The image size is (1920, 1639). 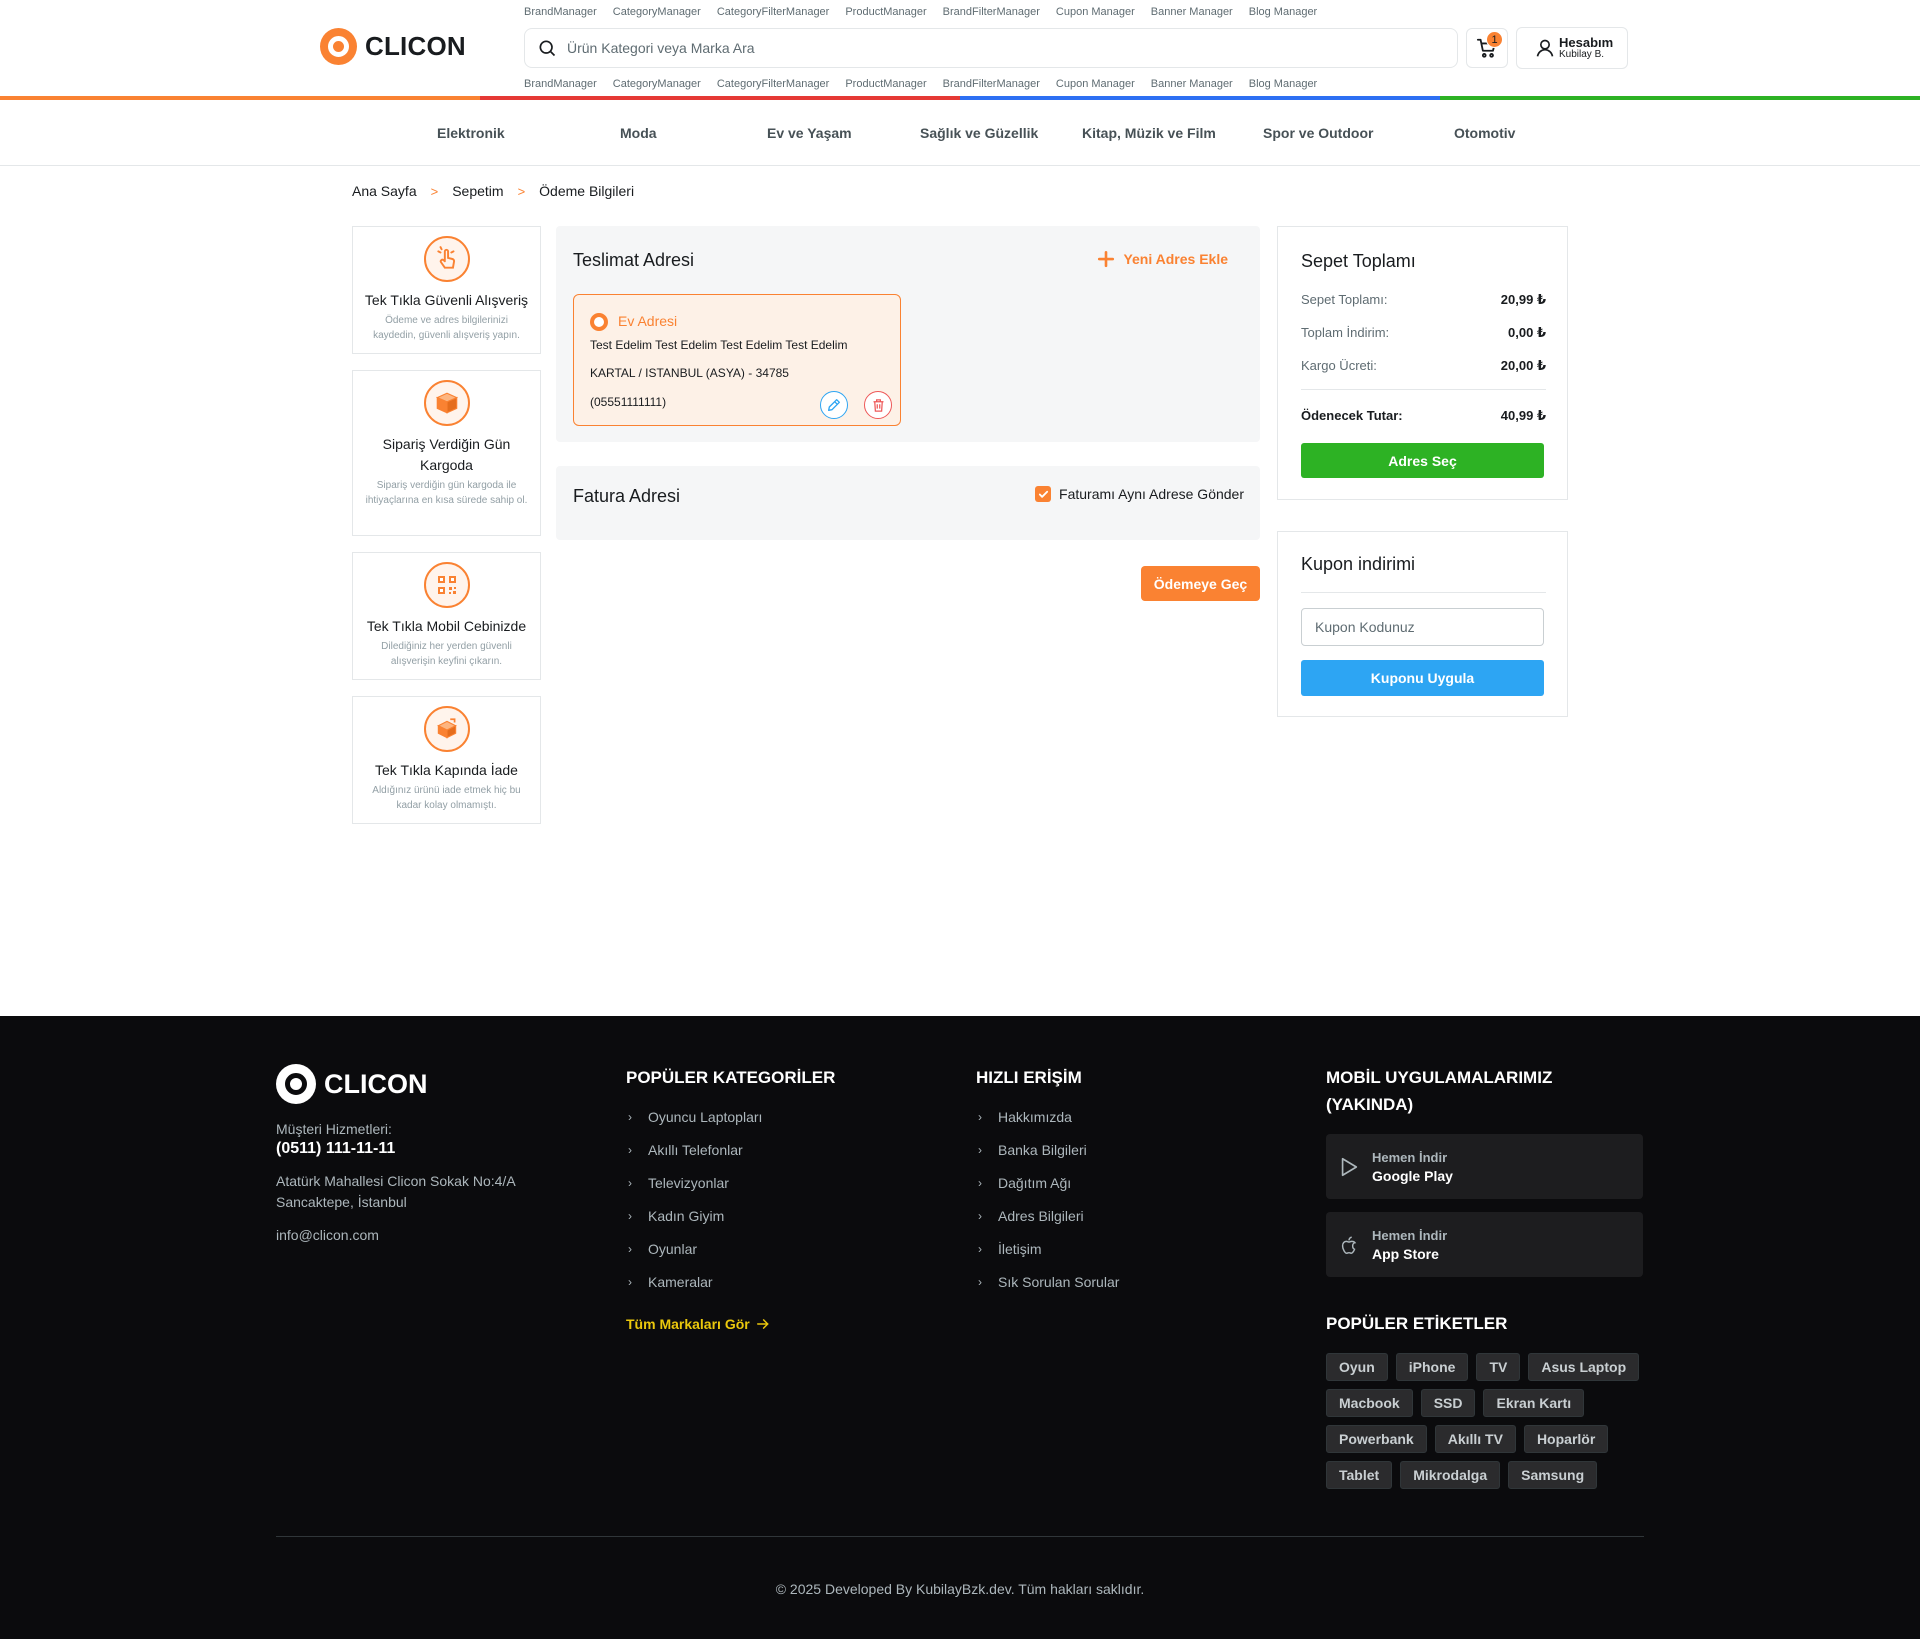 What do you see at coordinates (878, 405) in the screenshot?
I see `delete-address-button` at bounding box center [878, 405].